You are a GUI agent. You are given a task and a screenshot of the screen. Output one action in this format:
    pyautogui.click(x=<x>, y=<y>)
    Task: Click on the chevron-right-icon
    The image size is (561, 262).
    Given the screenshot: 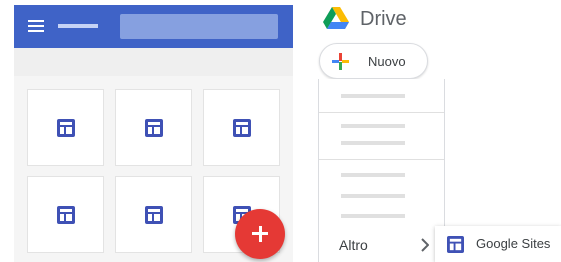 What is the action you would take?
    pyautogui.click(x=425, y=245)
    